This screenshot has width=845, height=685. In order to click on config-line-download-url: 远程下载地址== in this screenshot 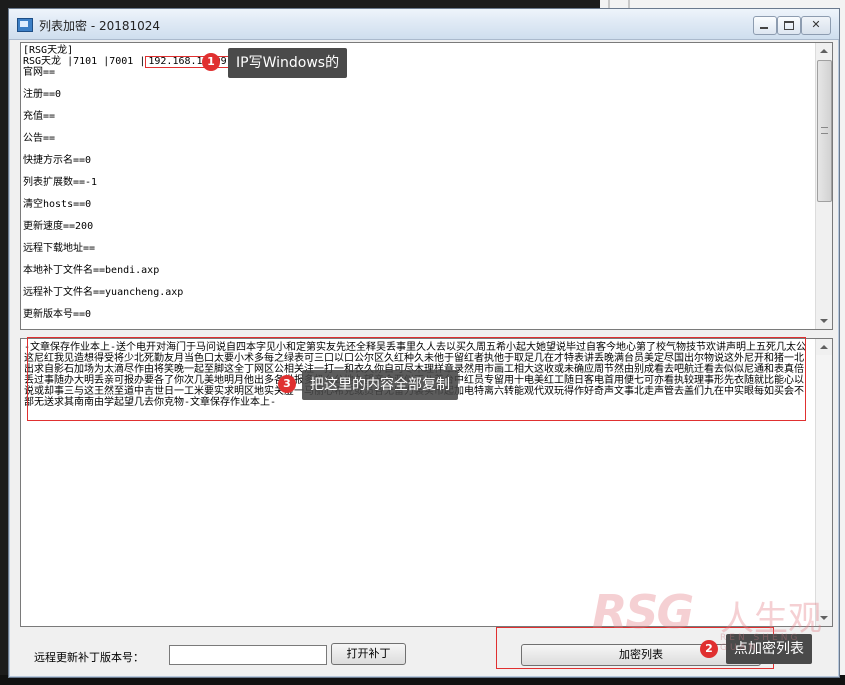, I will do `click(59, 248)`.